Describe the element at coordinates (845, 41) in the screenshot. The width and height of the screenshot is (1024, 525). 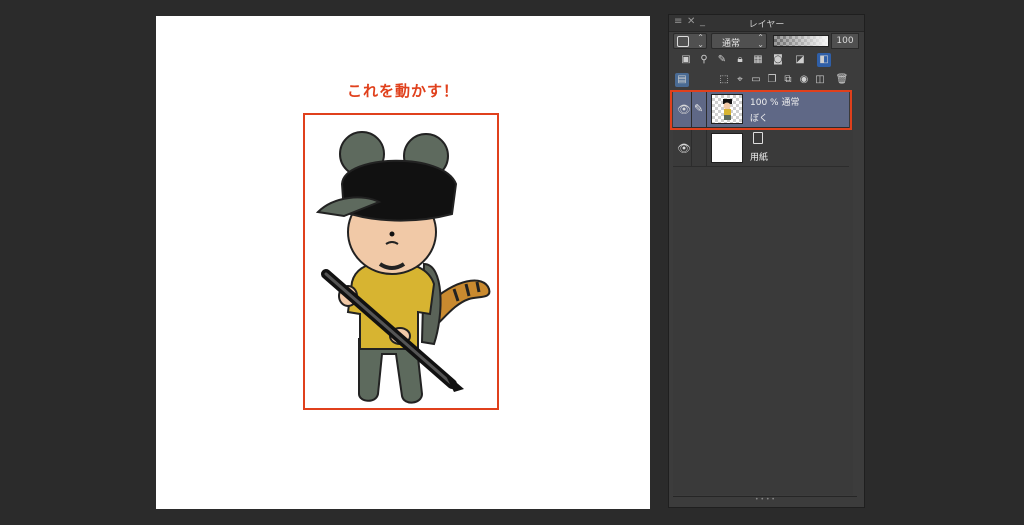
I see `opacity-value: 100` at that location.